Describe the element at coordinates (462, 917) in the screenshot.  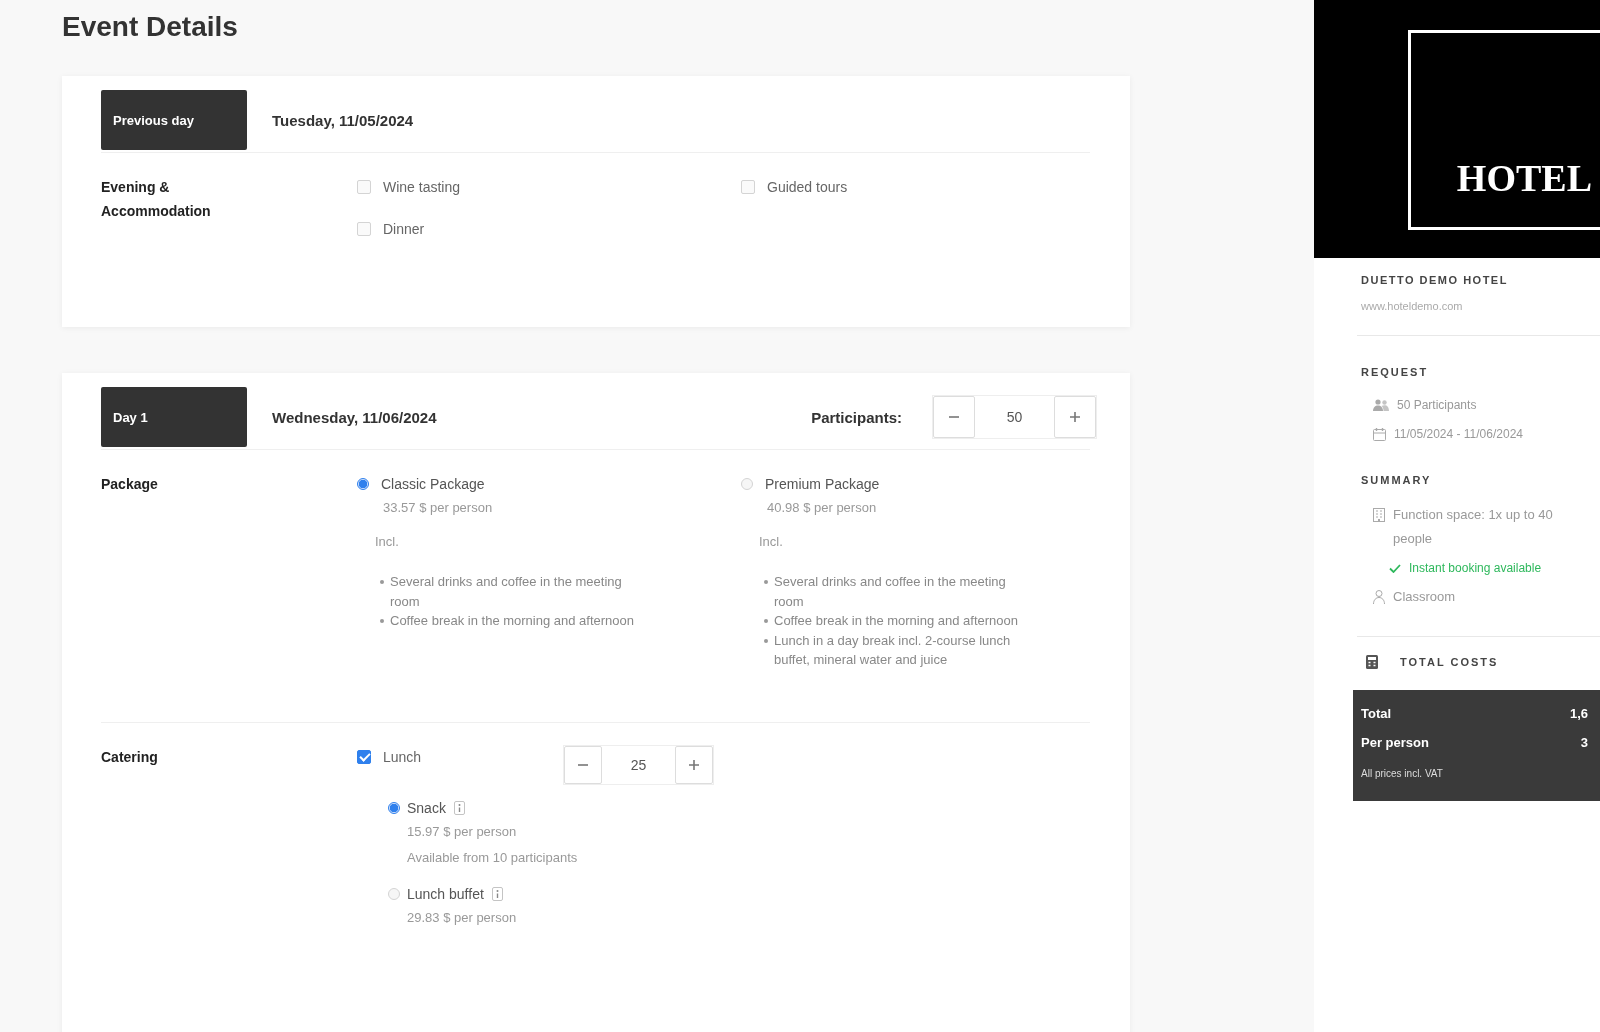
I see `catering-price: 29.83 $ per person` at that location.